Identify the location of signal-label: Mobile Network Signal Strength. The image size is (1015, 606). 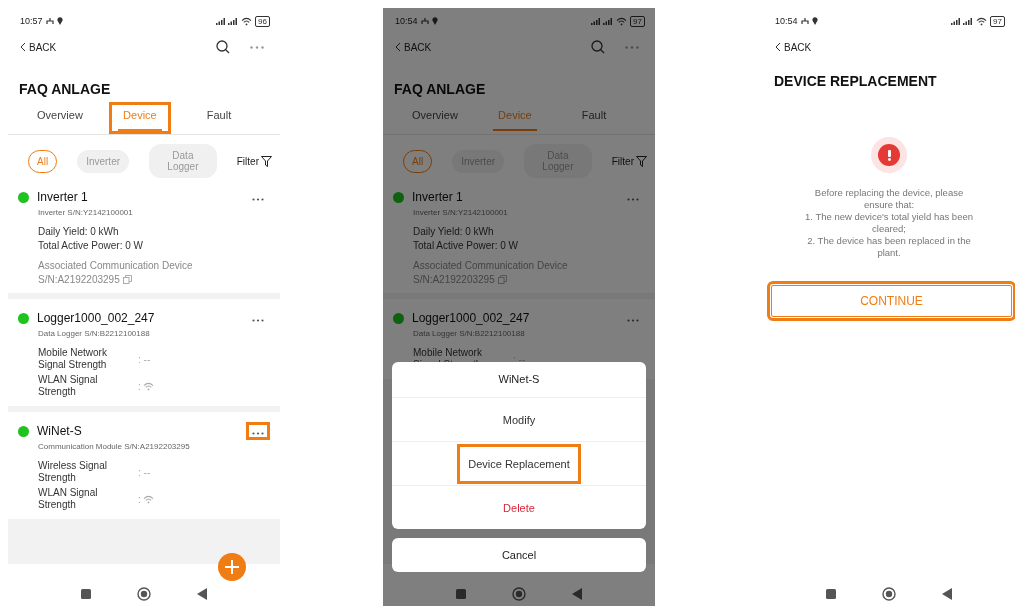
(73, 359).